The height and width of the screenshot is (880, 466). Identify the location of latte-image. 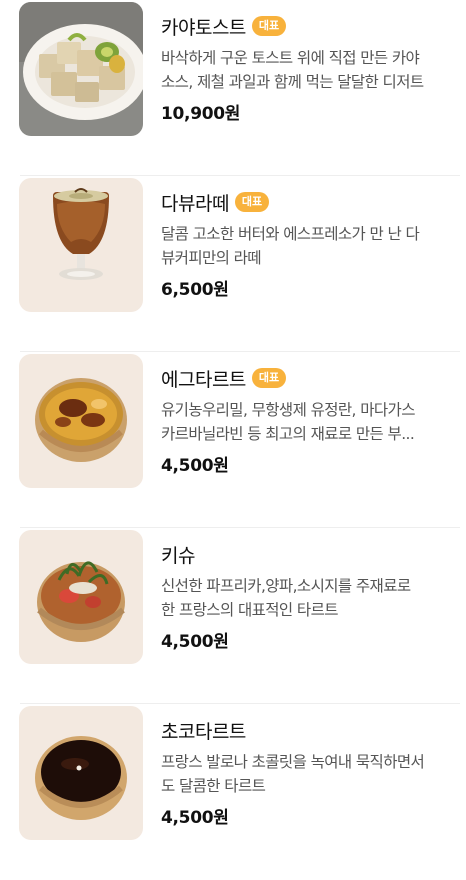
(81, 245).